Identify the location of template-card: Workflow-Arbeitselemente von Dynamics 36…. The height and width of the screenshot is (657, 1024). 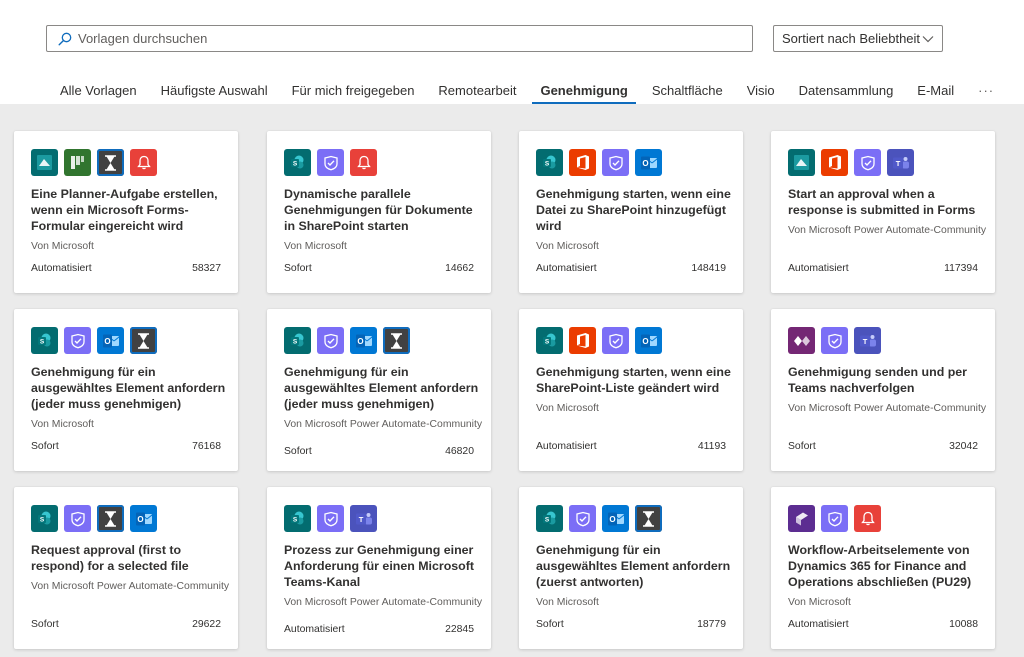
(883, 568).